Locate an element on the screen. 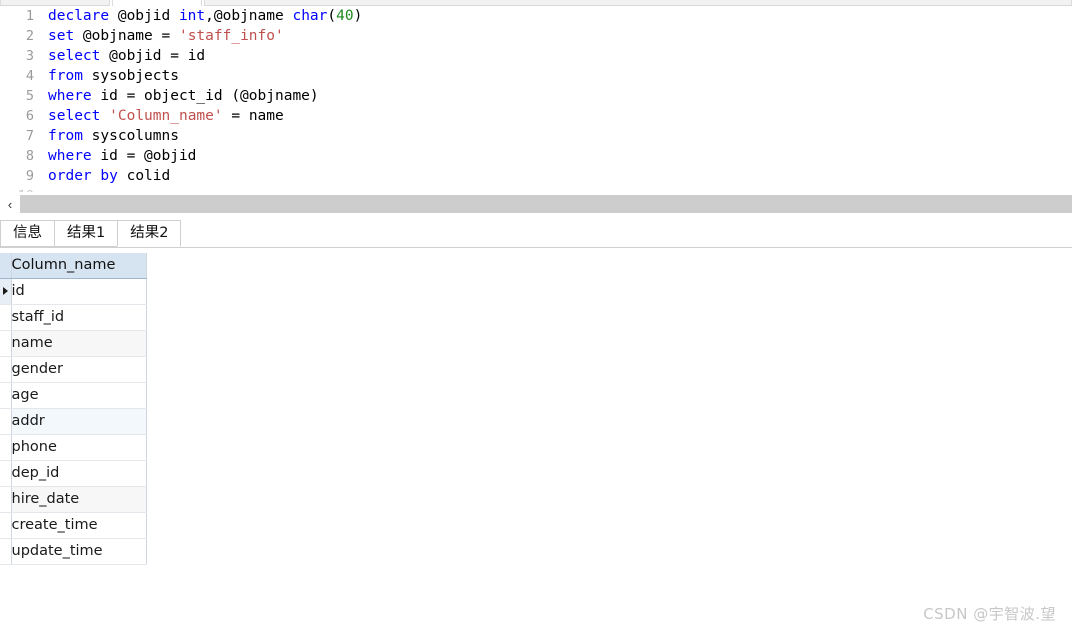  editor-horizontal-scrollbar: ‹ is located at coordinates (536, 204).